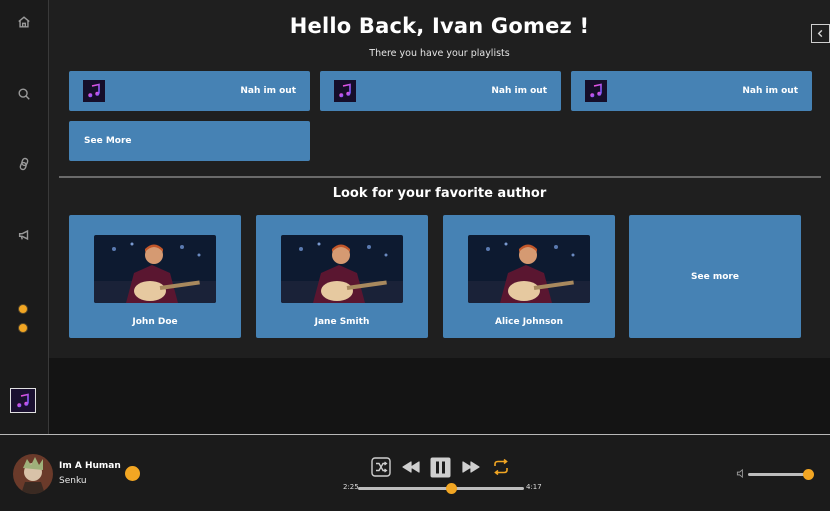  I want to click on megaphone-icon, so click(24, 235).